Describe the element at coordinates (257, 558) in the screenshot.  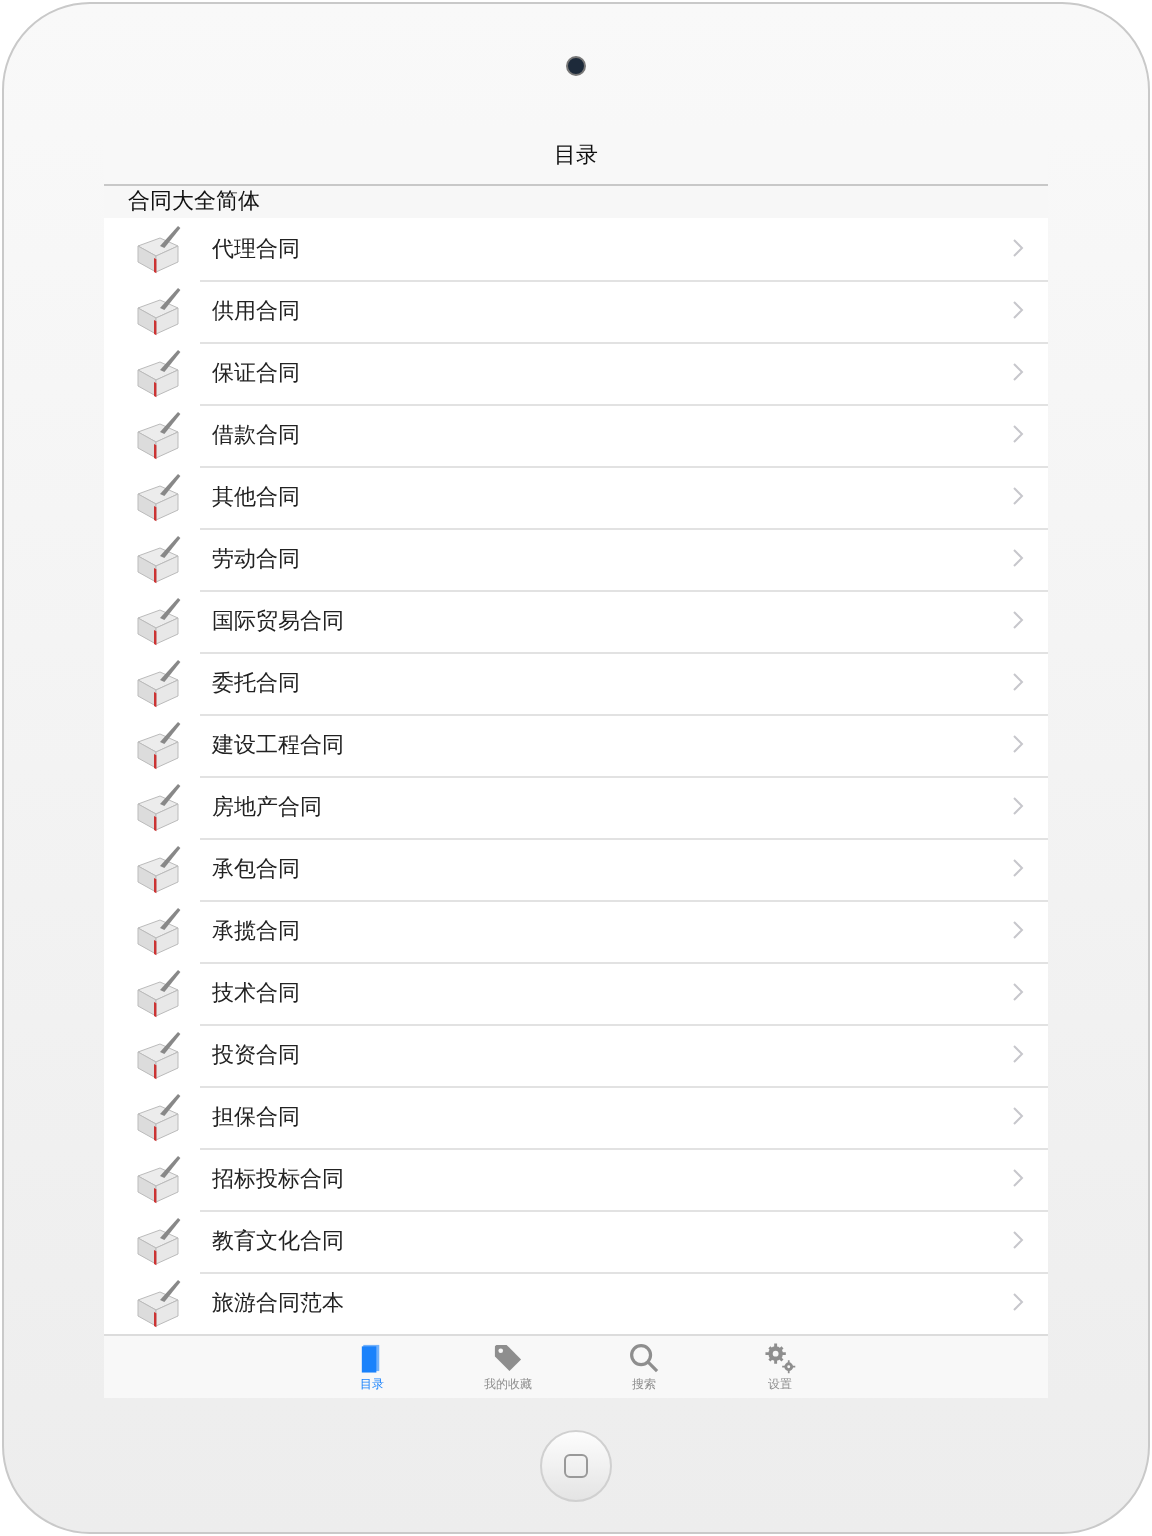
I see `row-label: 劳动合同` at that location.